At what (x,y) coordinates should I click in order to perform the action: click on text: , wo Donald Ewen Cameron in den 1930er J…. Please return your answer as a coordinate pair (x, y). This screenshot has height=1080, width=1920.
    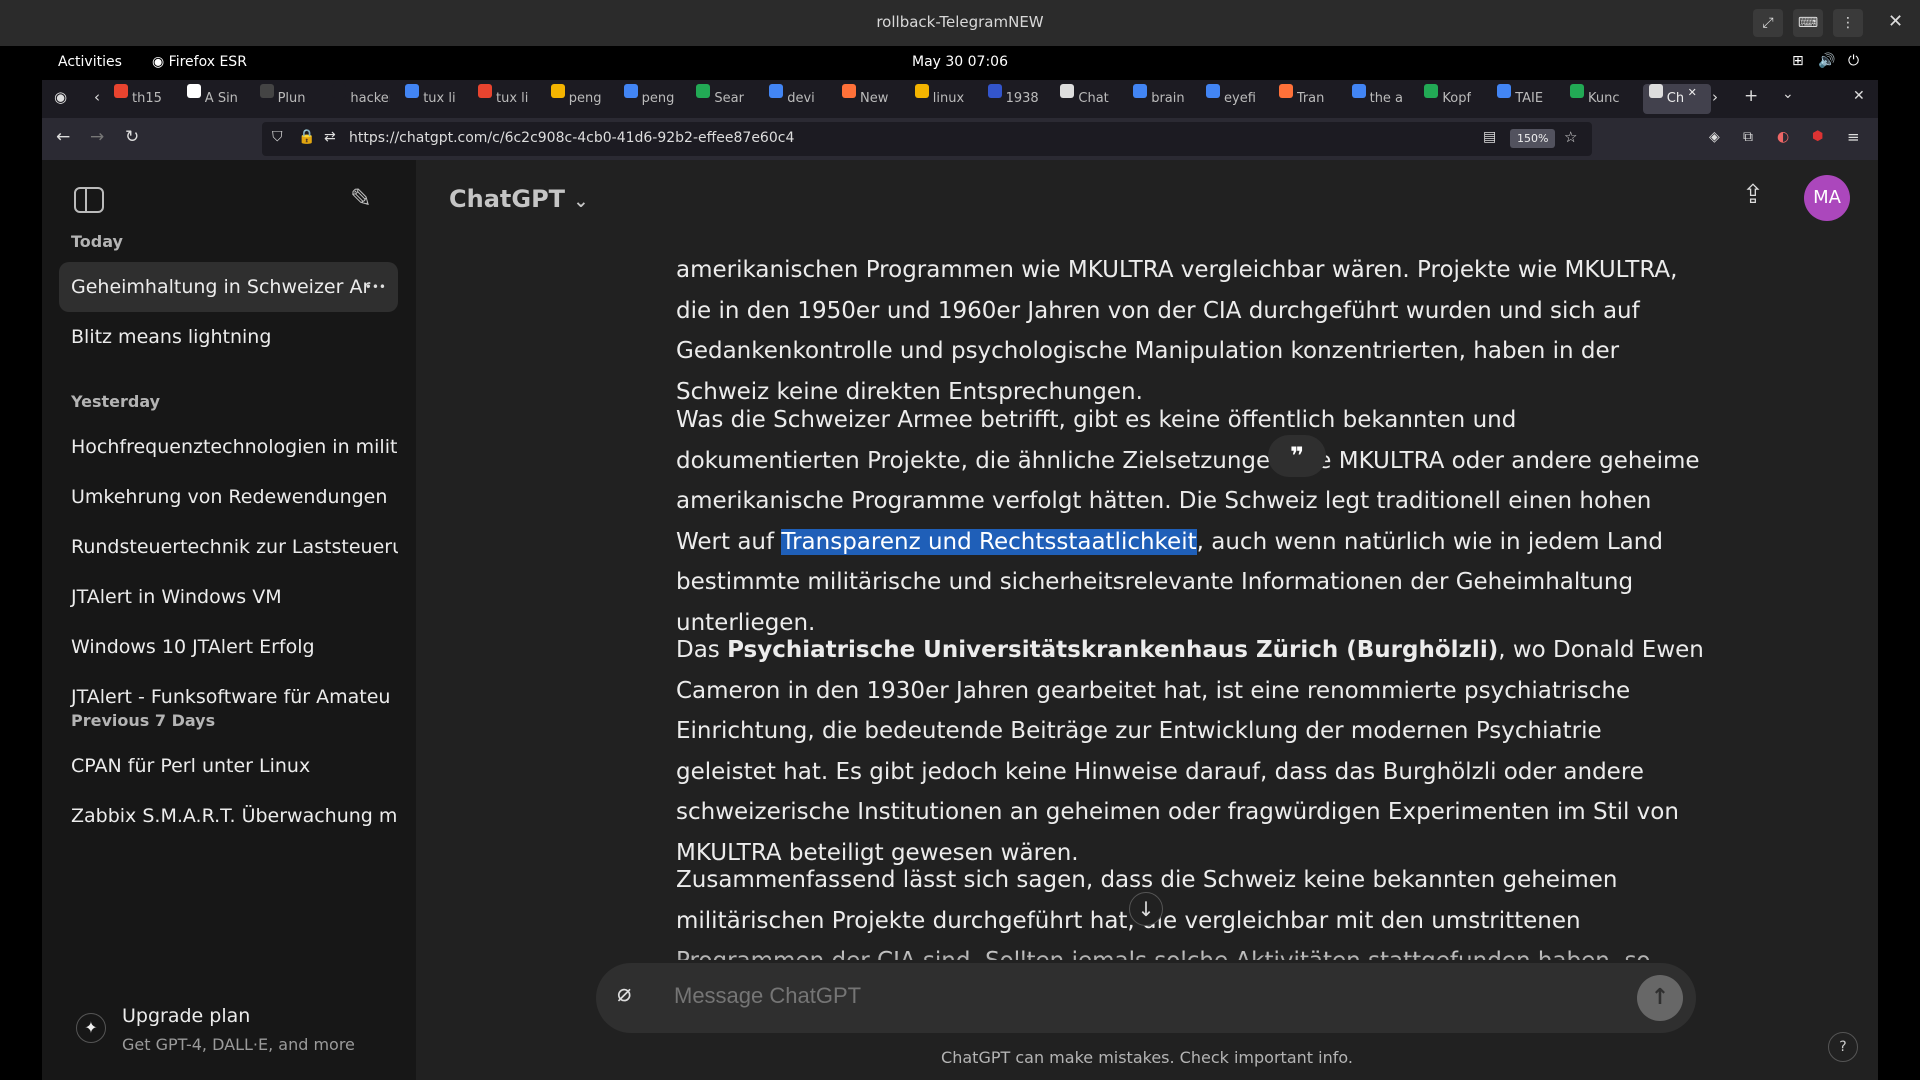
    Looking at the image, I should click on (1190, 751).